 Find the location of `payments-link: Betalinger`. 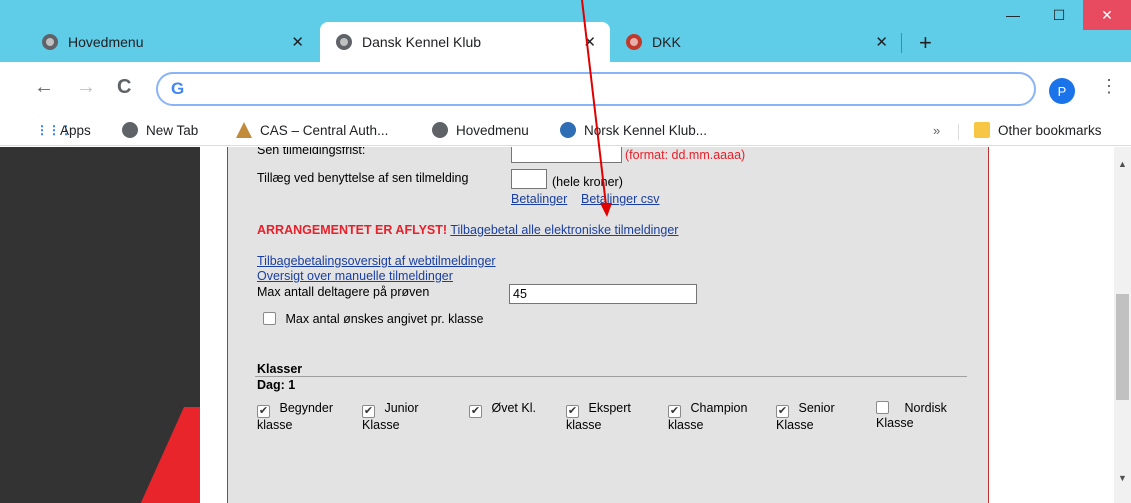

payments-link: Betalinger is located at coordinates (539, 199).